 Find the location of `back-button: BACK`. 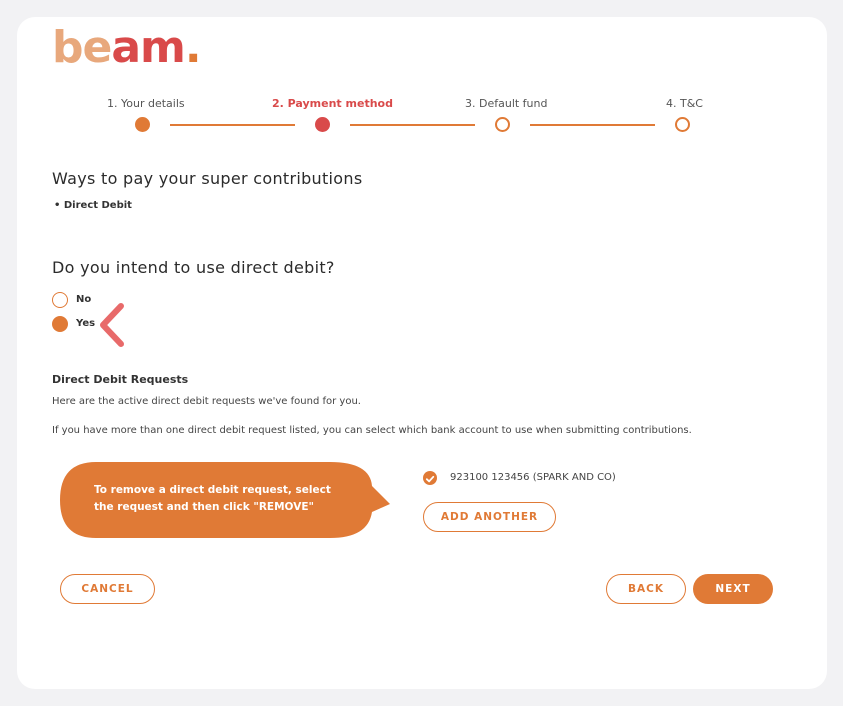

back-button: BACK is located at coordinates (646, 589).